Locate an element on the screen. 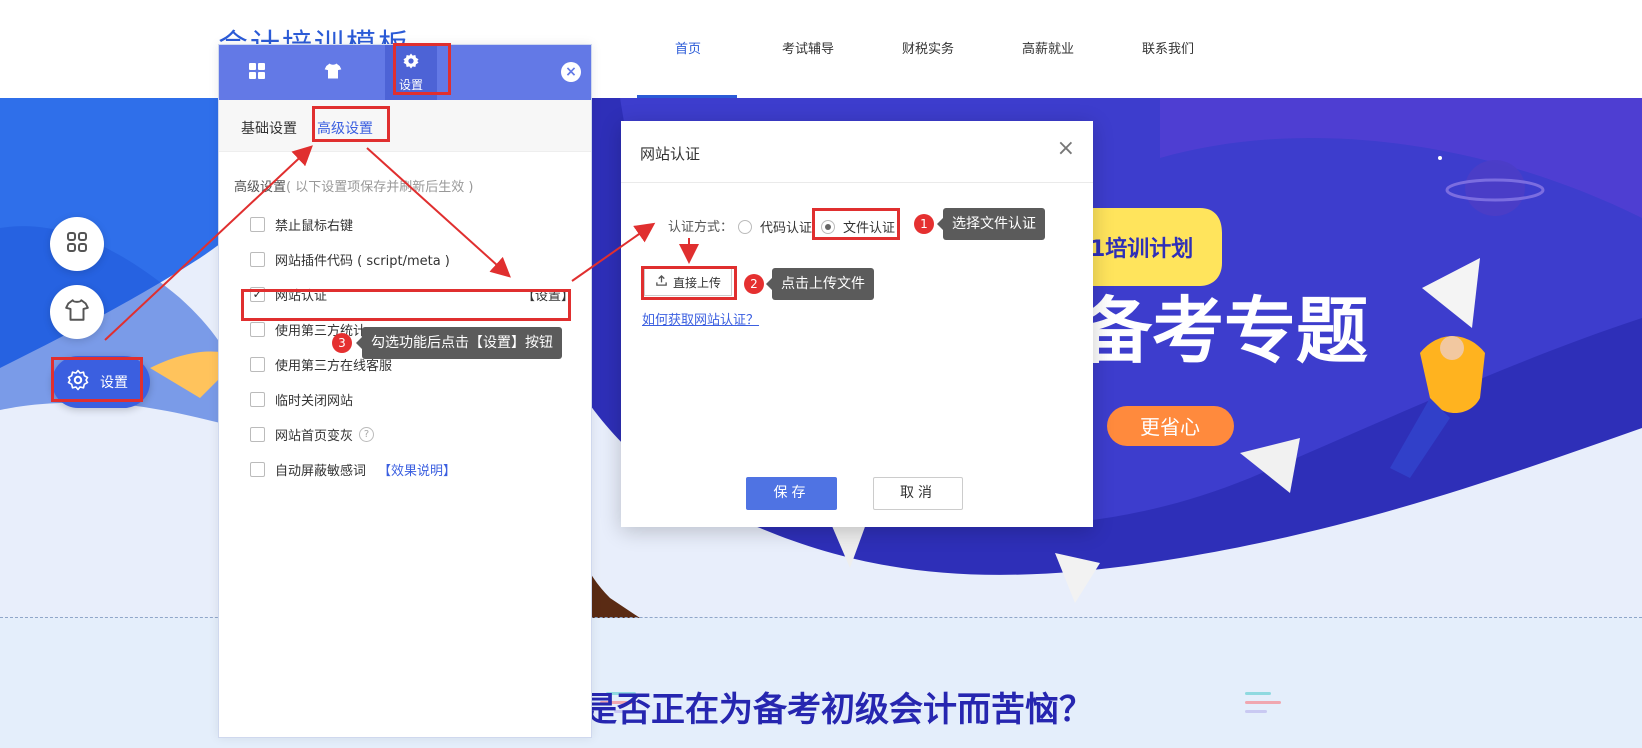 The image size is (1642, 748). option-site-verification: ✓ 网站认证 【设置】 is located at coordinates (412, 294).